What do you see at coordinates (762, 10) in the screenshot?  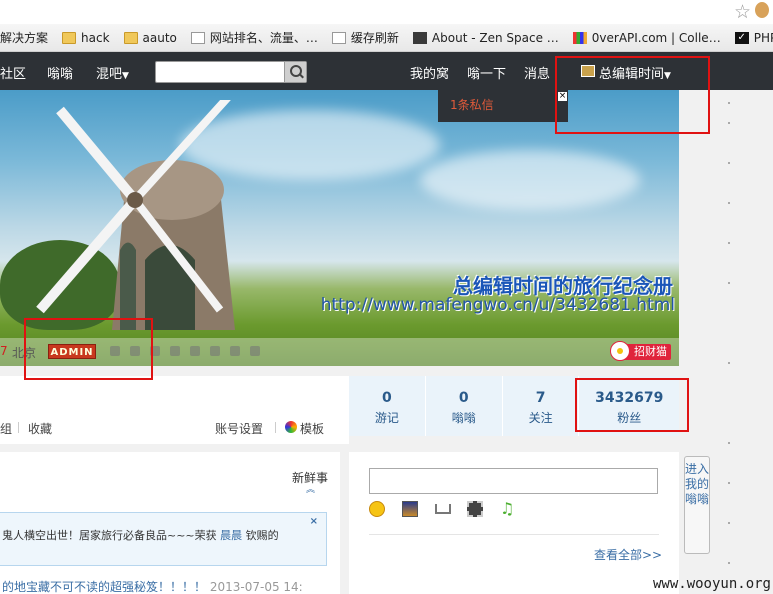 I see `extension-icon` at bounding box center [762, 10].